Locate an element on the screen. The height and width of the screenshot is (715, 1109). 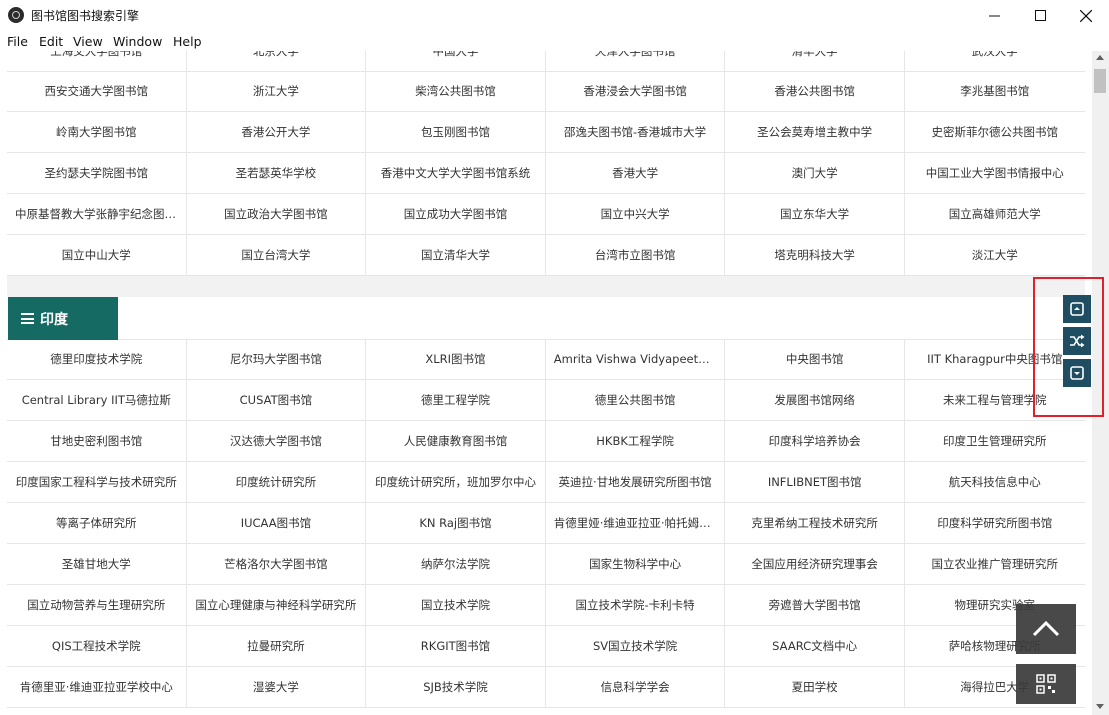
library-link: 浙江大学 is located at coordinates (277, 91).